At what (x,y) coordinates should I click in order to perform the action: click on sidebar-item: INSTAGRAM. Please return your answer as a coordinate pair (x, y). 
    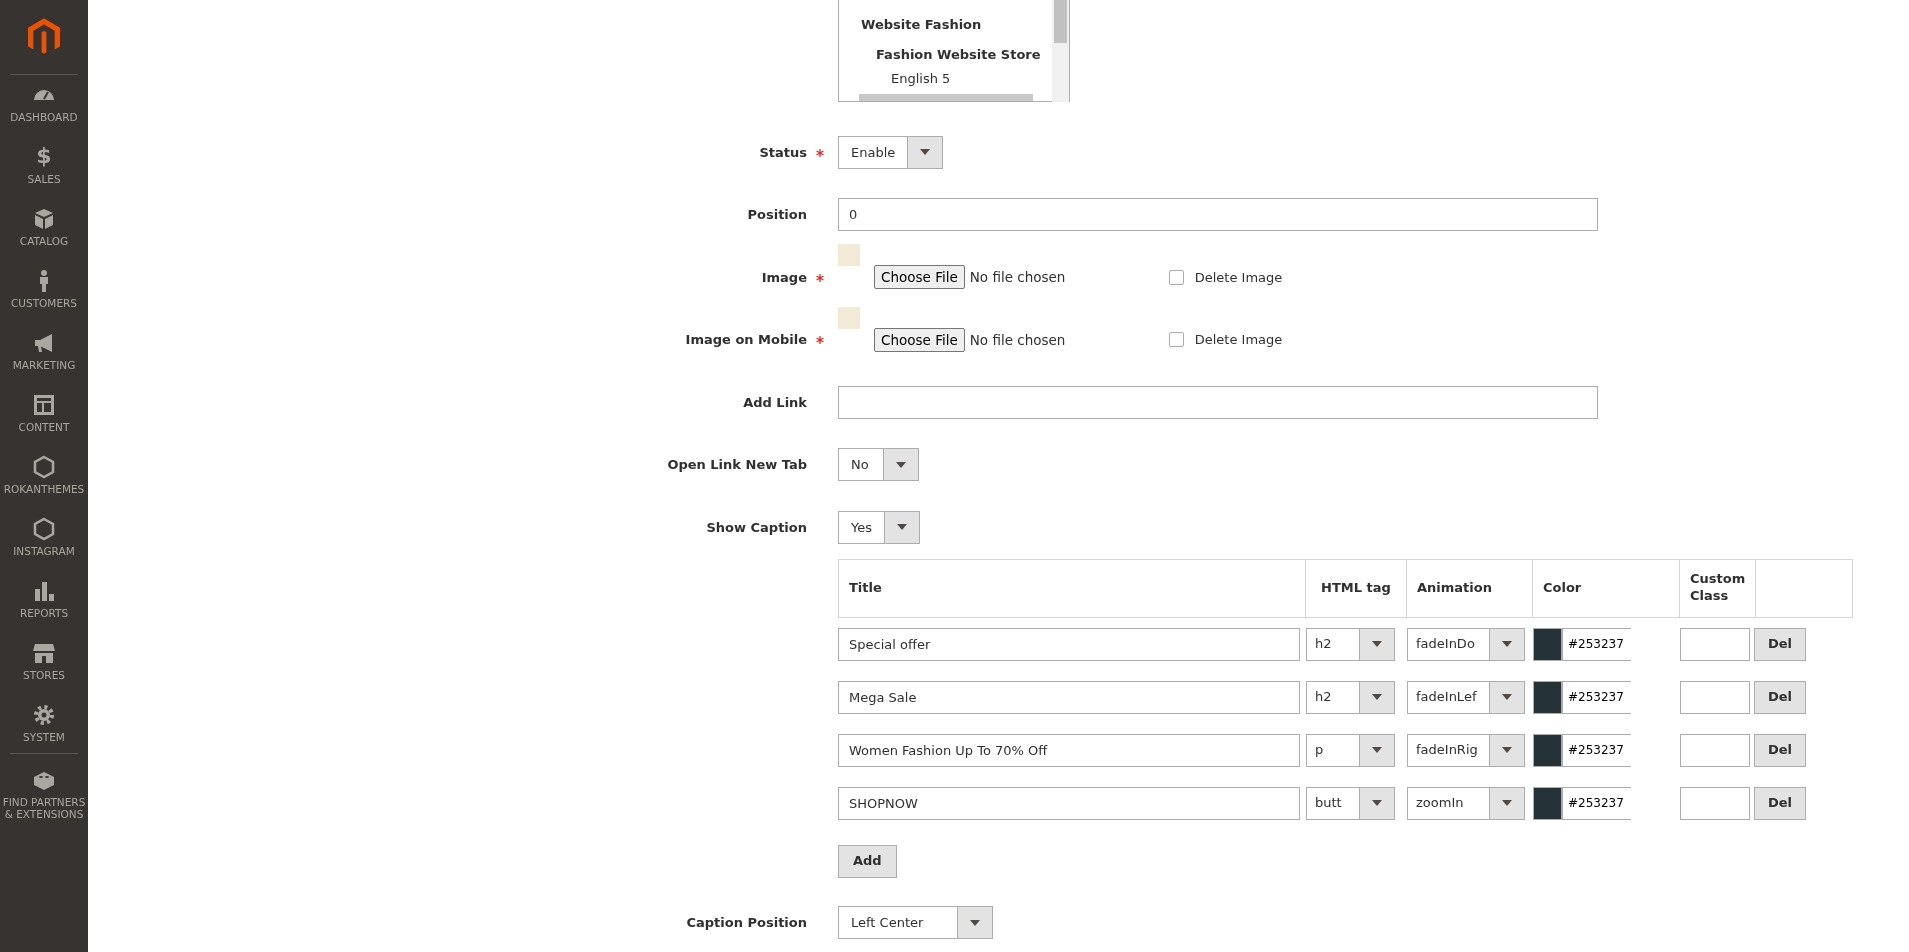
    Looking at the image, I should click on (44, 551).